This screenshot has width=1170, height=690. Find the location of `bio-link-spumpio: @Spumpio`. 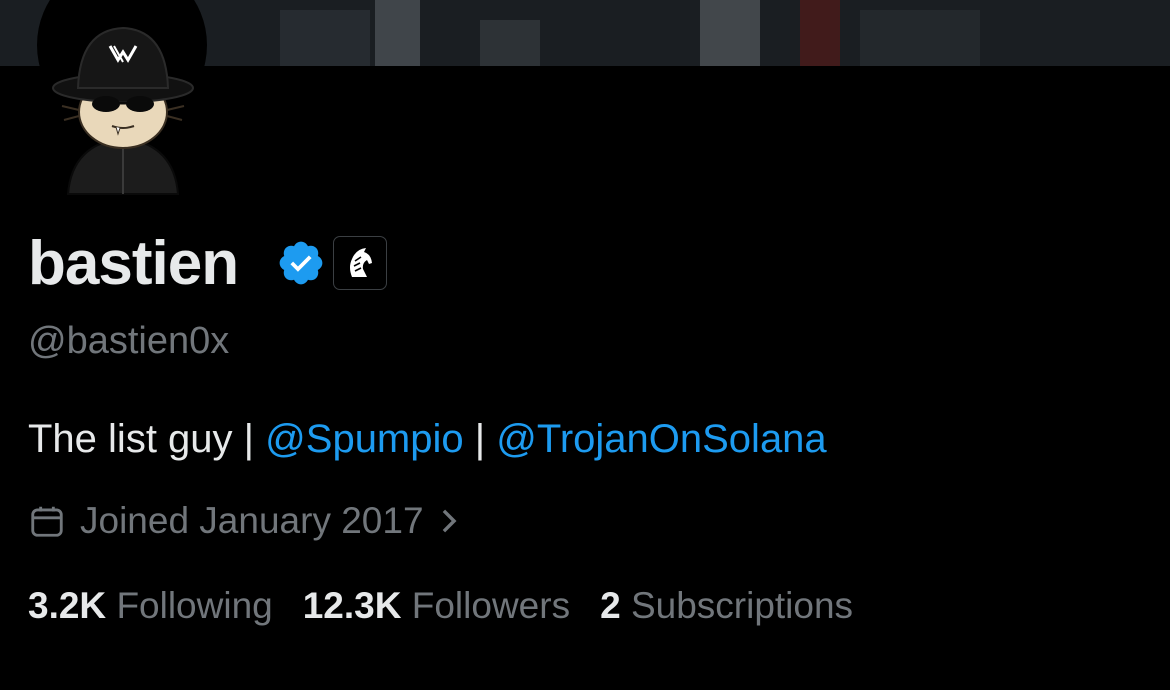

bio-link-spumpio: @Spumpio is located at coordinates (364, 439).